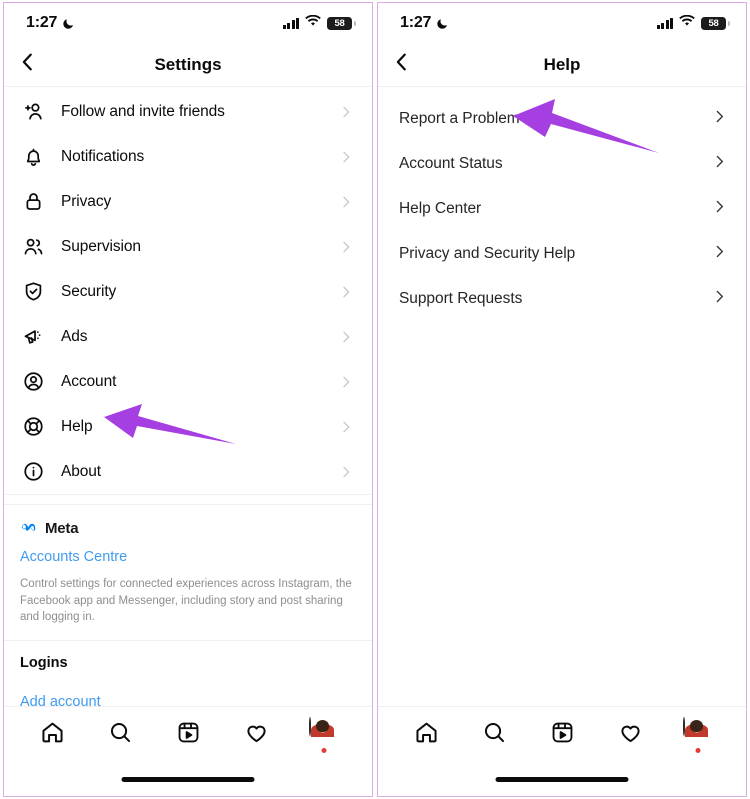 Image resolution: width=750 pixels, height=799 pixels. What do you see at coordinates (74, 336) in the screenshot?
I see `sidebar-item-label: Ads` at bounding box center [74, 336].